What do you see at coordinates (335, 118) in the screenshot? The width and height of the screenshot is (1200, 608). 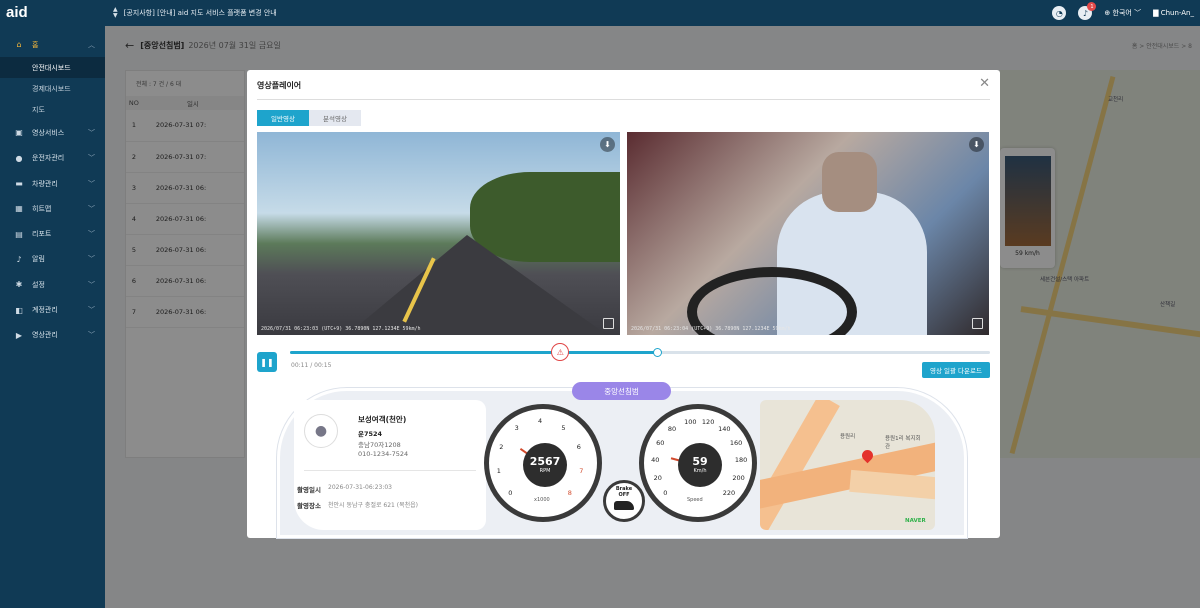 I see `tab-analysis-video: 분석영상` at bounding box center [335, 118].